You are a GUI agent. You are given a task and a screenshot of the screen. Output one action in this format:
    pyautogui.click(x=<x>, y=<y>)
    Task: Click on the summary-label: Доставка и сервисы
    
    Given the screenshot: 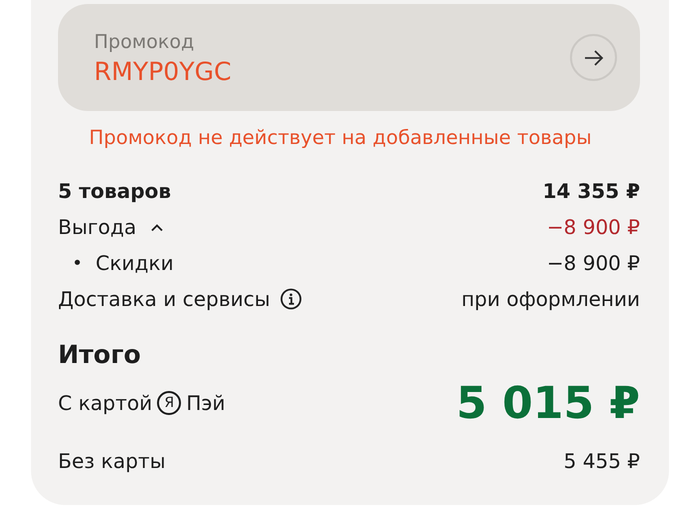 What is the action you would take?
    pyautogui.click(x=164, y=299)
    